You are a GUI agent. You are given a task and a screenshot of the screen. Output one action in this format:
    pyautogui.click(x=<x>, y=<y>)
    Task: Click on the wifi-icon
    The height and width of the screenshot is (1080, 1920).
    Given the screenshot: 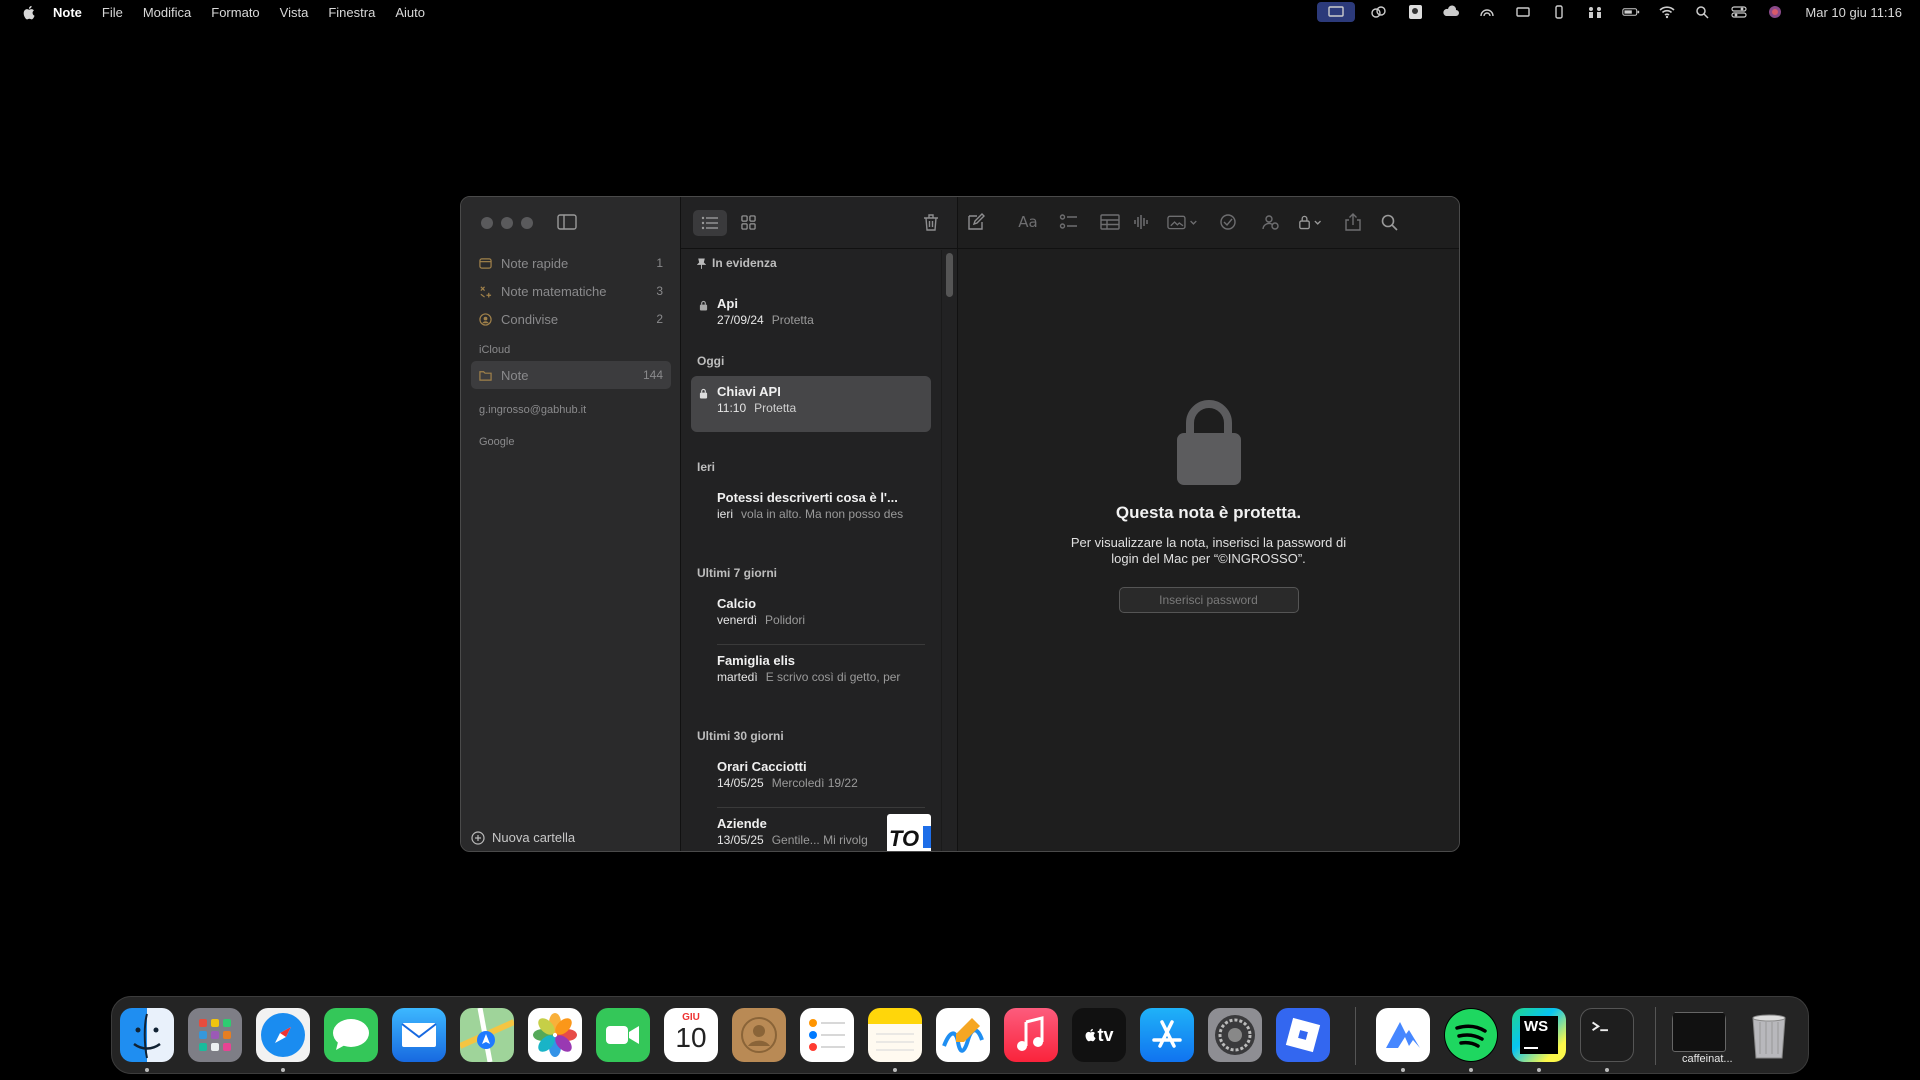 What is the action you would take?
    pyautogui.click(x=1667, y=12)
    